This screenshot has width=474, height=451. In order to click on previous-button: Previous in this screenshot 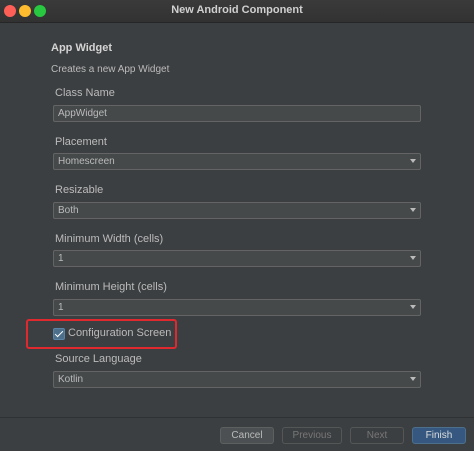, I will do `click(312, 435)`.